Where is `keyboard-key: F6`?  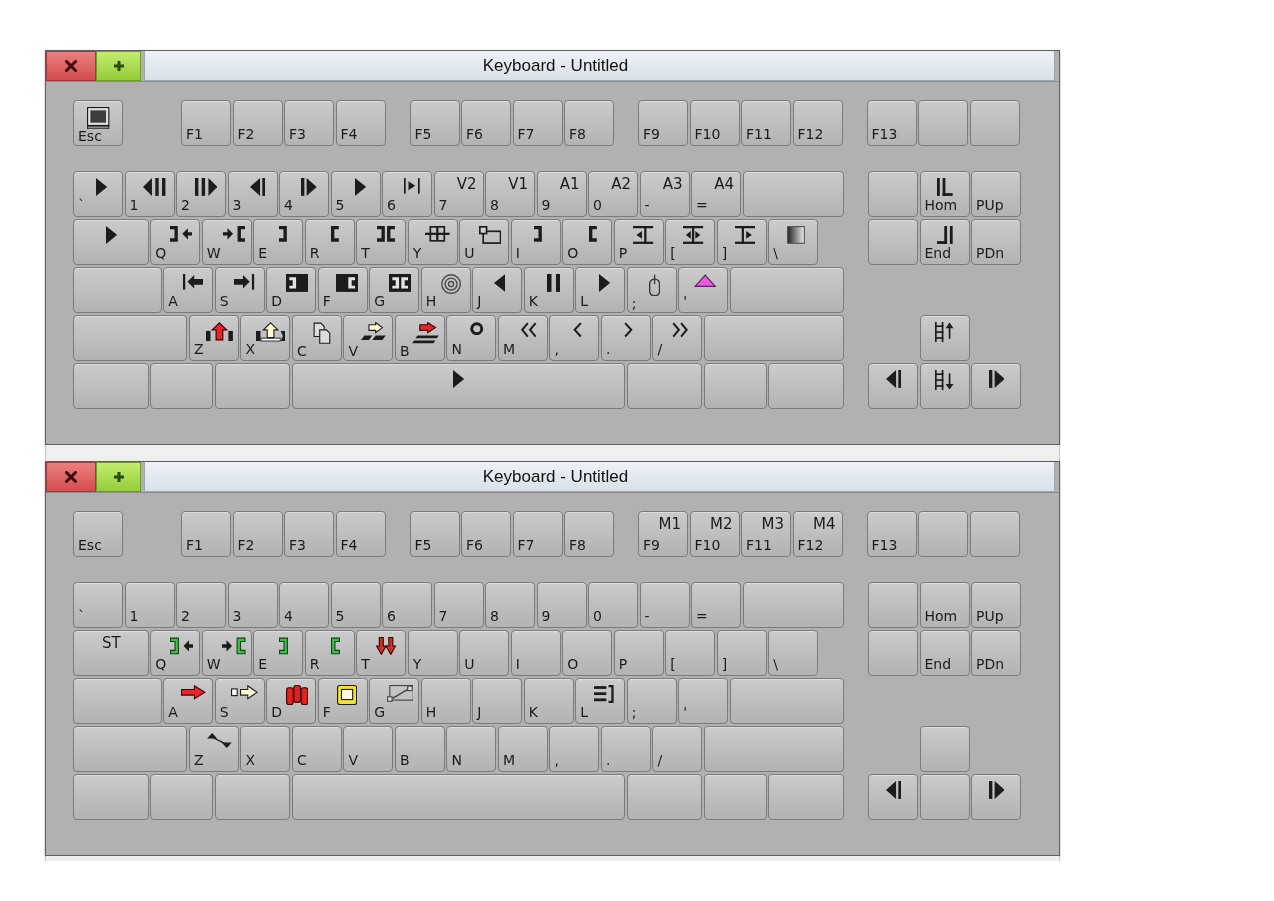
keyboard-key: F6 is located at coordinates (486, 534).